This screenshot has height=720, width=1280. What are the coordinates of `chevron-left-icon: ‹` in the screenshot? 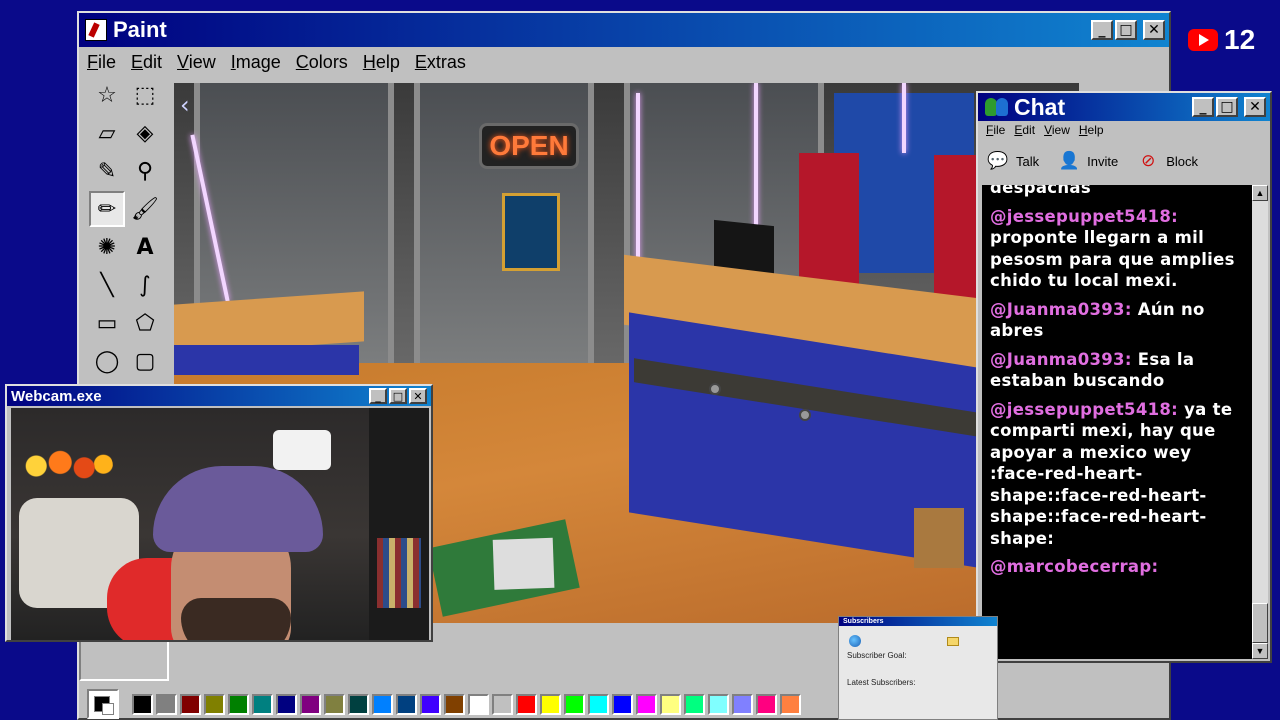 It's located at (185, 105).